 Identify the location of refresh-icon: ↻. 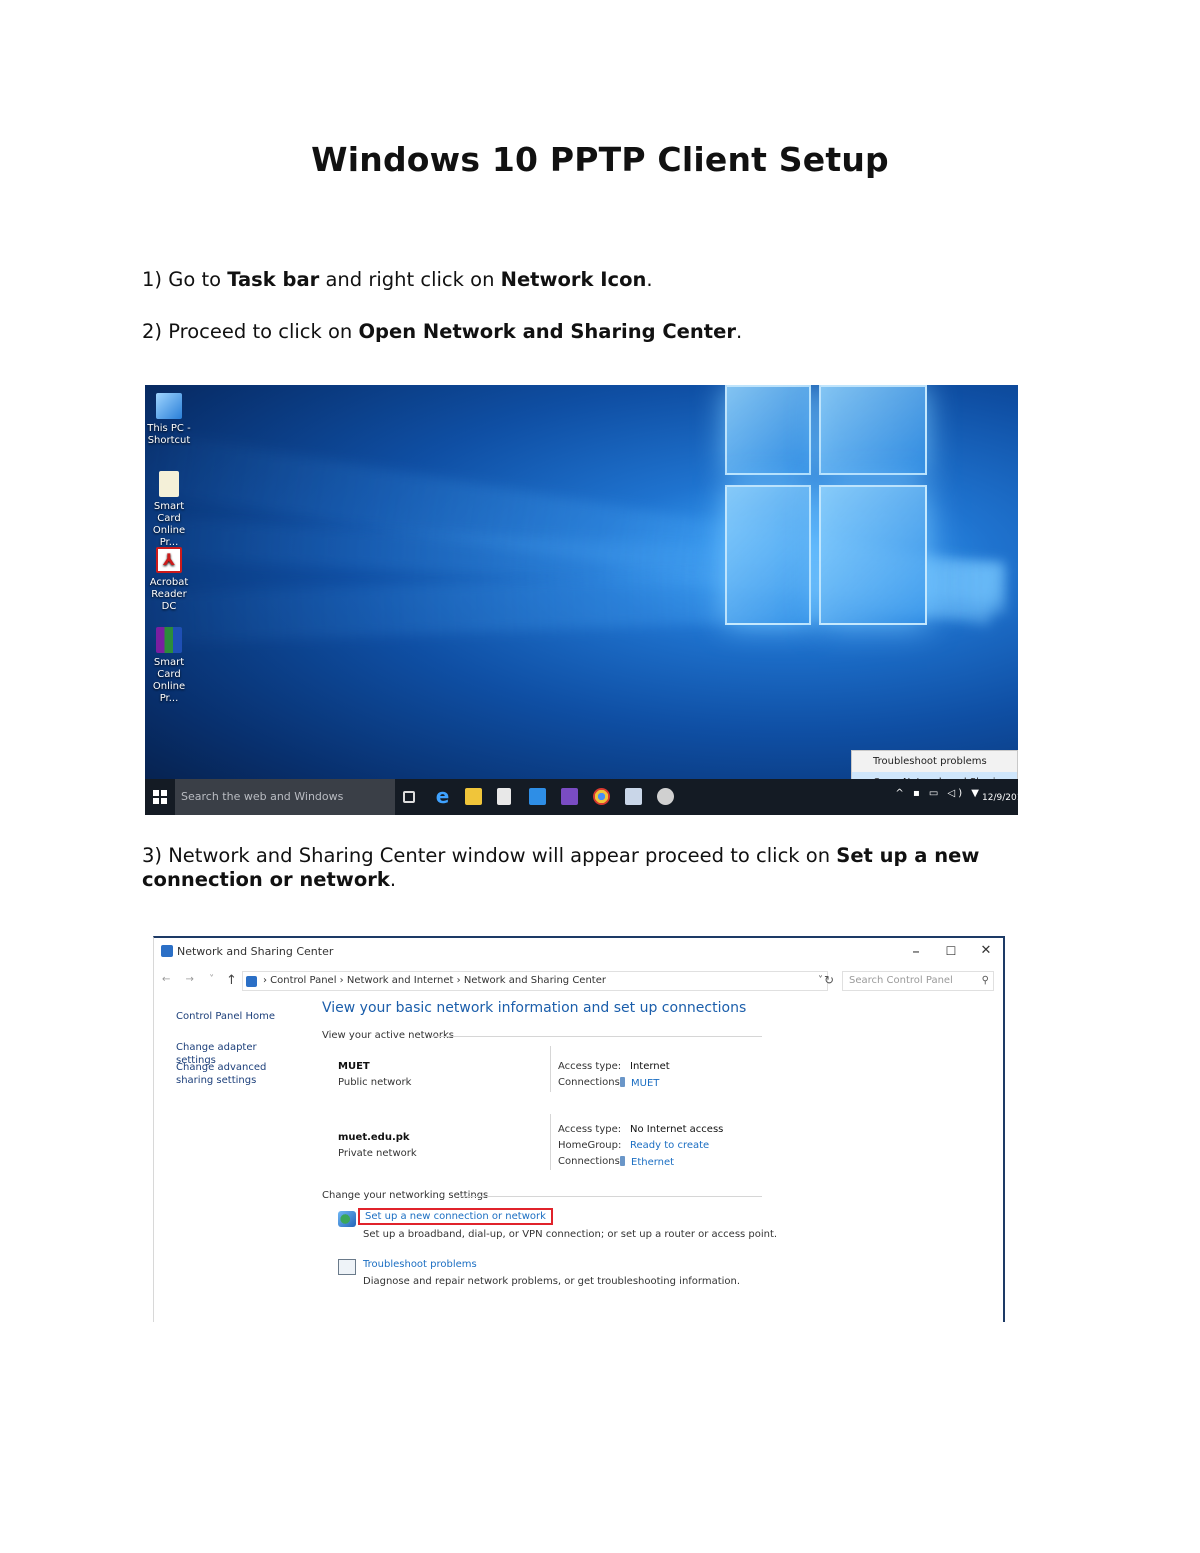
(829, 980).